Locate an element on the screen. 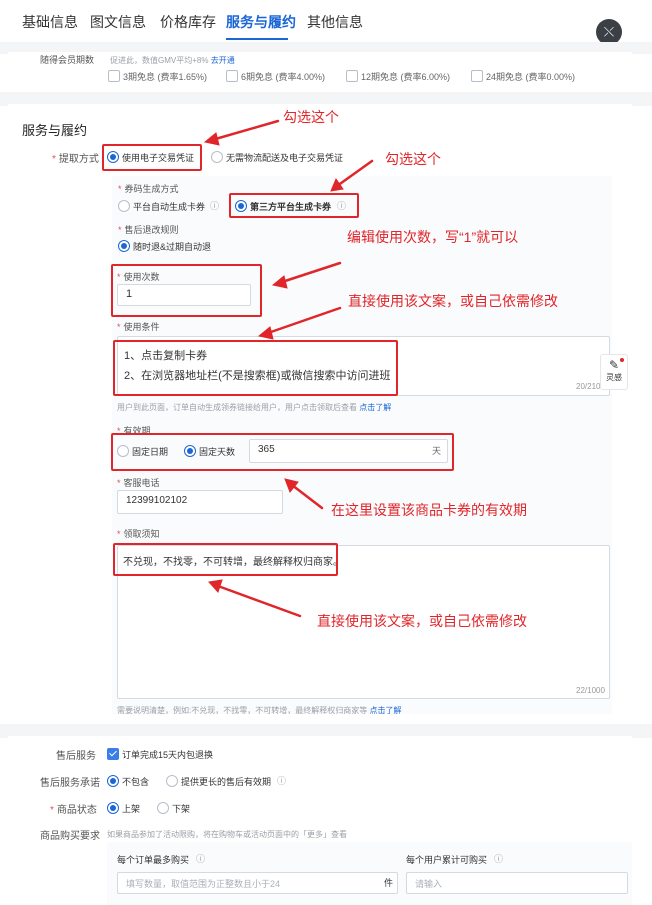  arrow-3-head is located at coordinates (279, 282).